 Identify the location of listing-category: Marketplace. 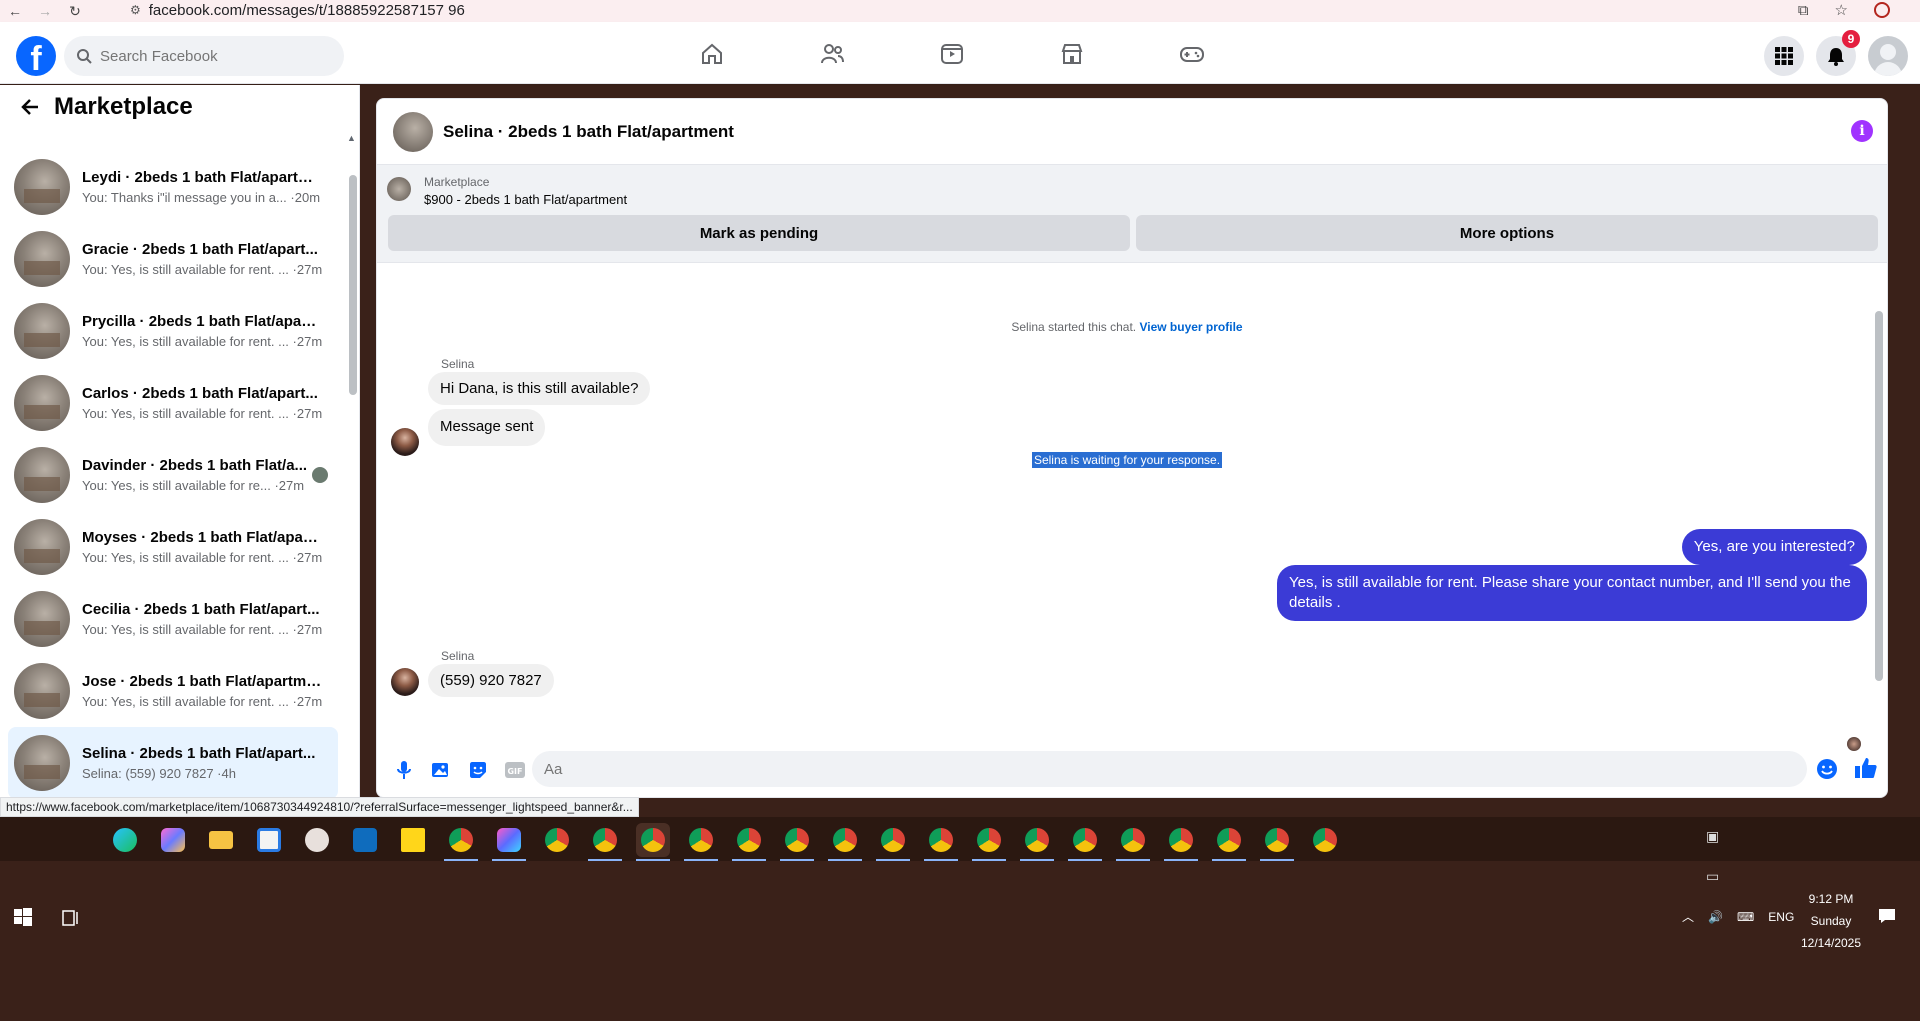
(457, 182).